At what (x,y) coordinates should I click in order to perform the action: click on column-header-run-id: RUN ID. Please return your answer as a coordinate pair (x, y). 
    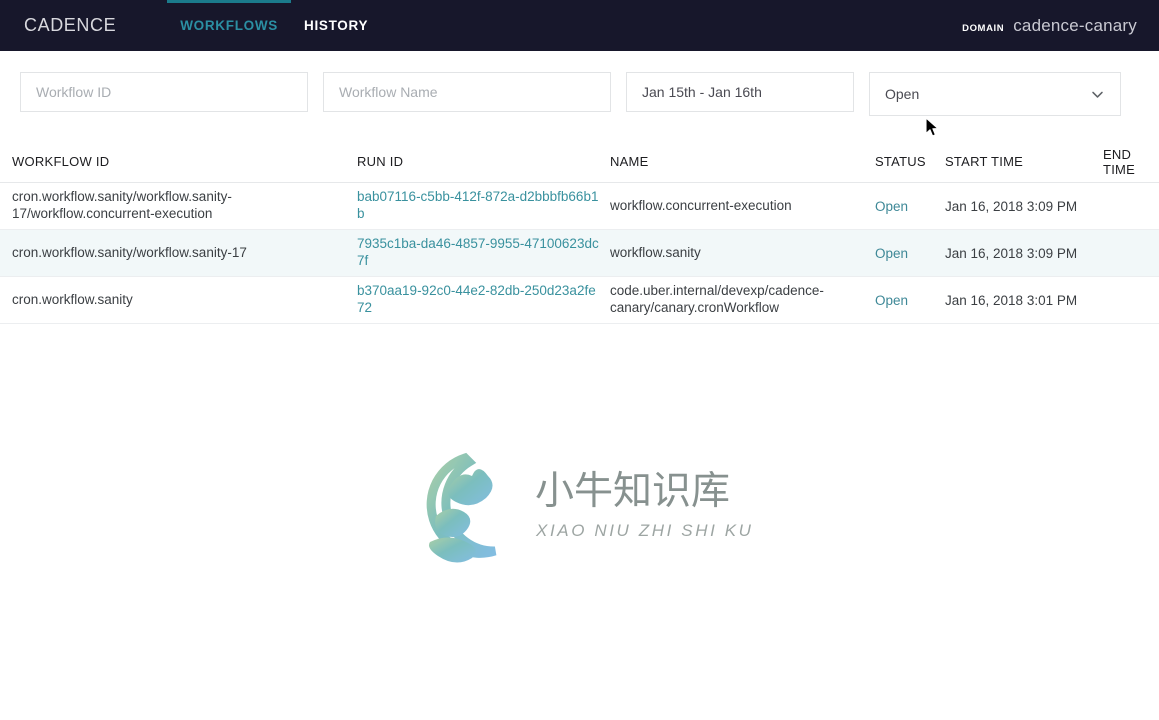
    Looking at the image, I should click on (380, 162).